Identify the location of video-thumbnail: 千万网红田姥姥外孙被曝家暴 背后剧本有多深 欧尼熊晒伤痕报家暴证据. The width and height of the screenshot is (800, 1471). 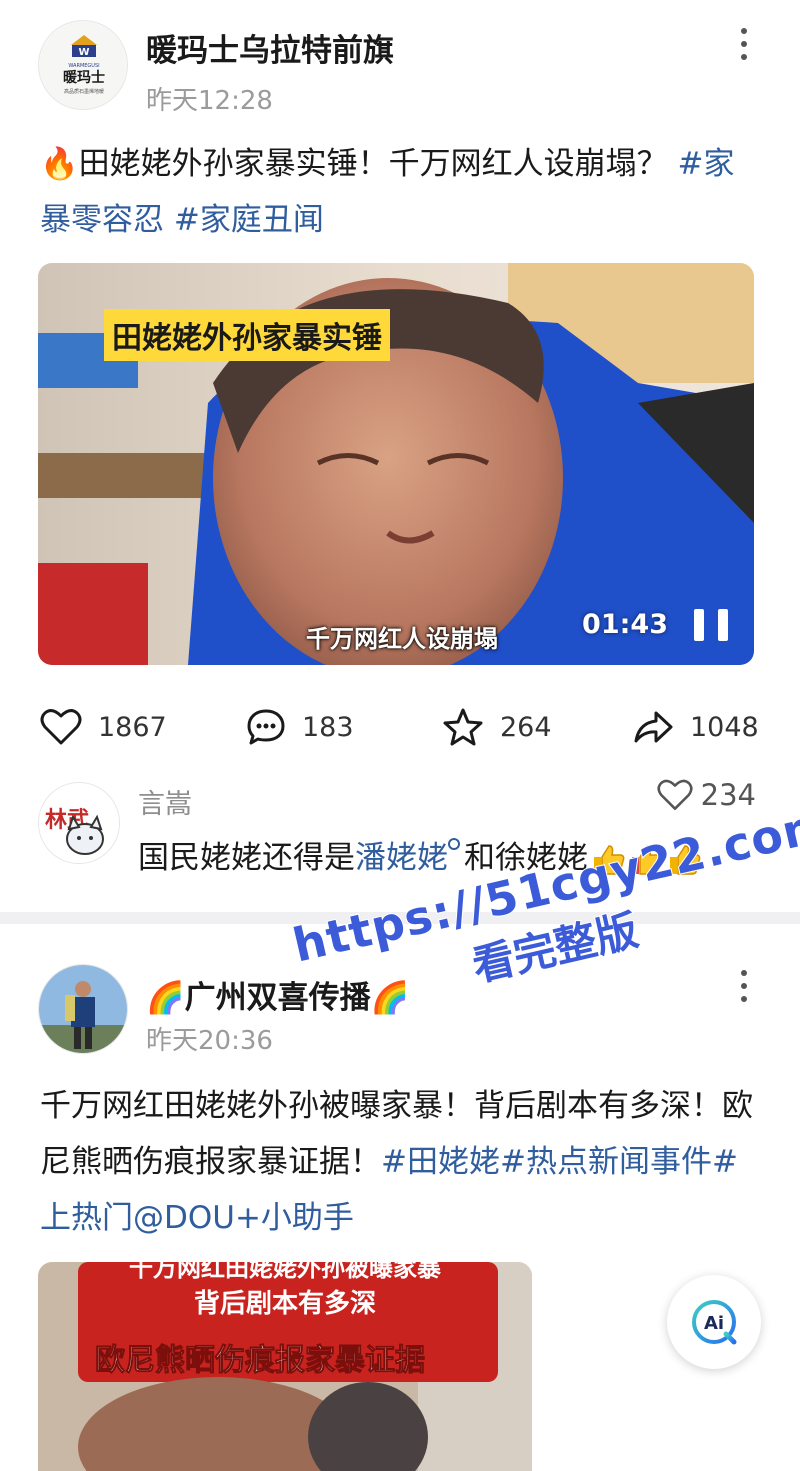
(285, 1366).